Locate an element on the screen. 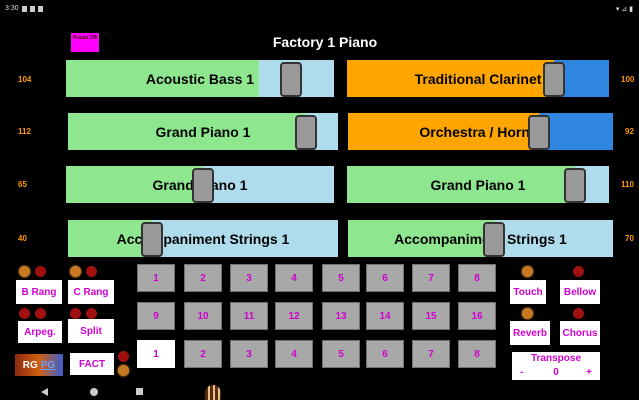 Image resolution: width=639 pixels, height=400 pixels. home-icon is located at coordinates (94, 392).